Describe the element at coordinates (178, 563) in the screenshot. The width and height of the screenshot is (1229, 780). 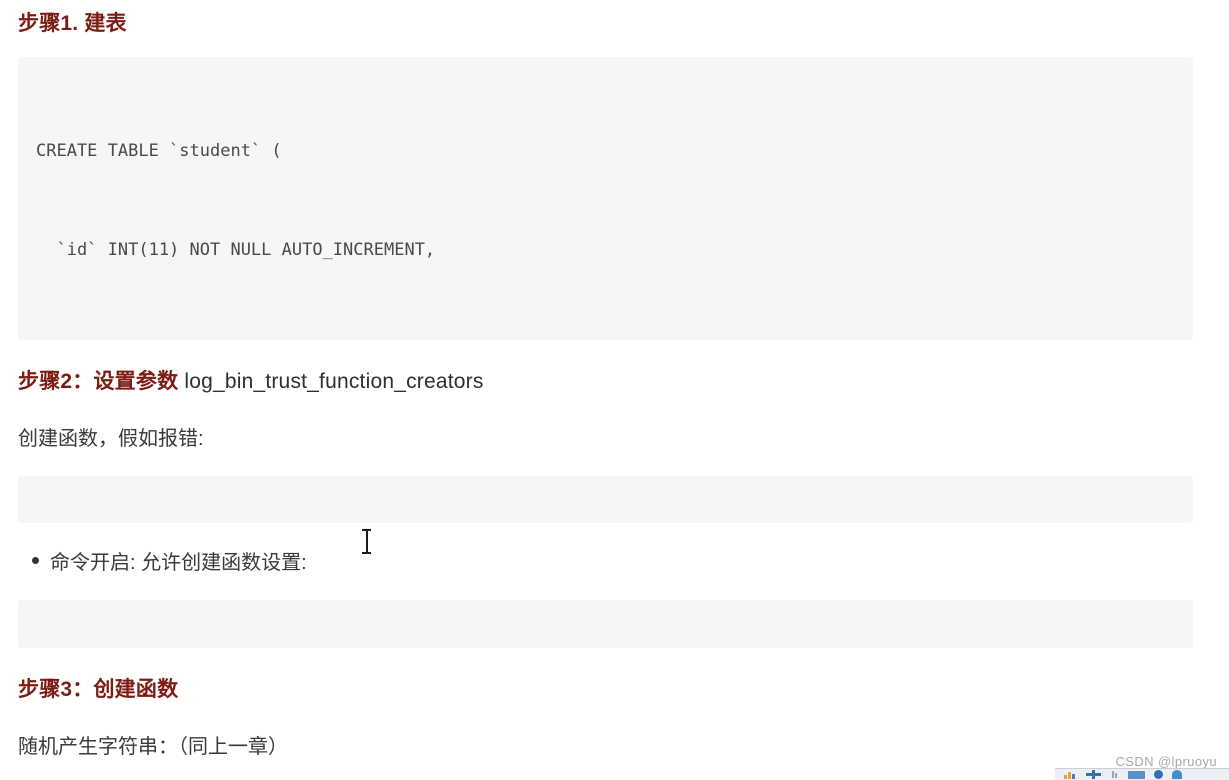
I see `list-item-label: 命令开启: 允许创建函数设置:` at that location.